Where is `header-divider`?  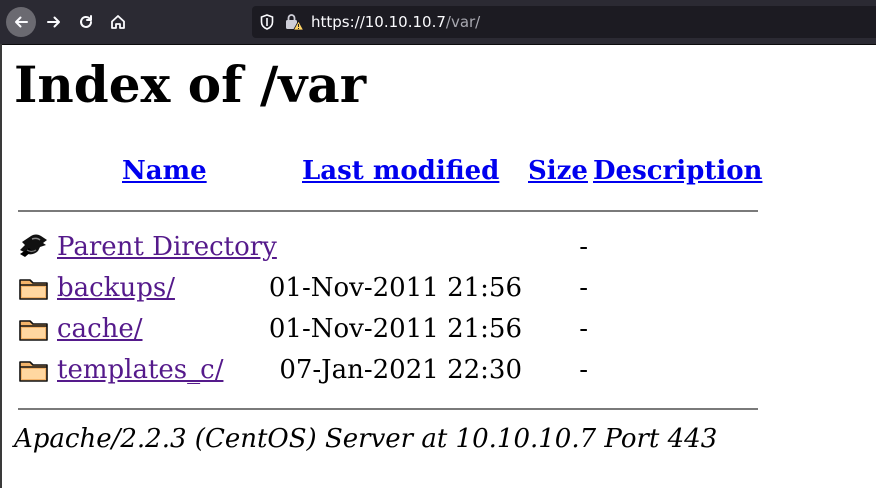 header-divider is located at coordinates (388, 211).